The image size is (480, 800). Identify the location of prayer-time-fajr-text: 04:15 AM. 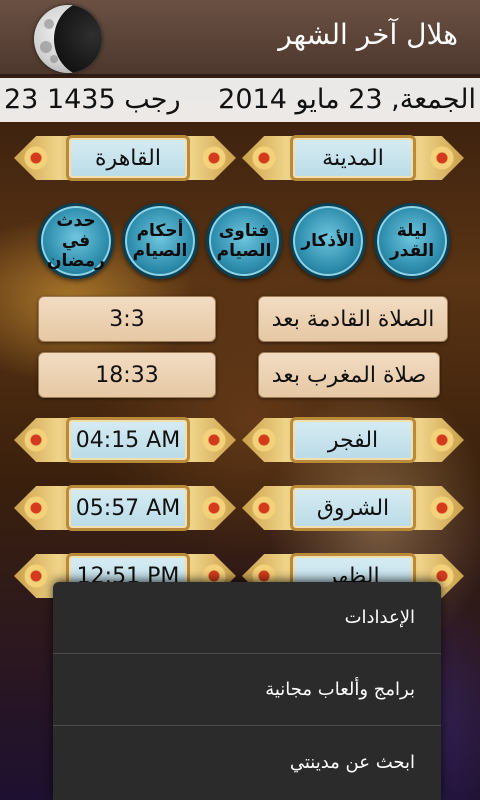
(128, 440).